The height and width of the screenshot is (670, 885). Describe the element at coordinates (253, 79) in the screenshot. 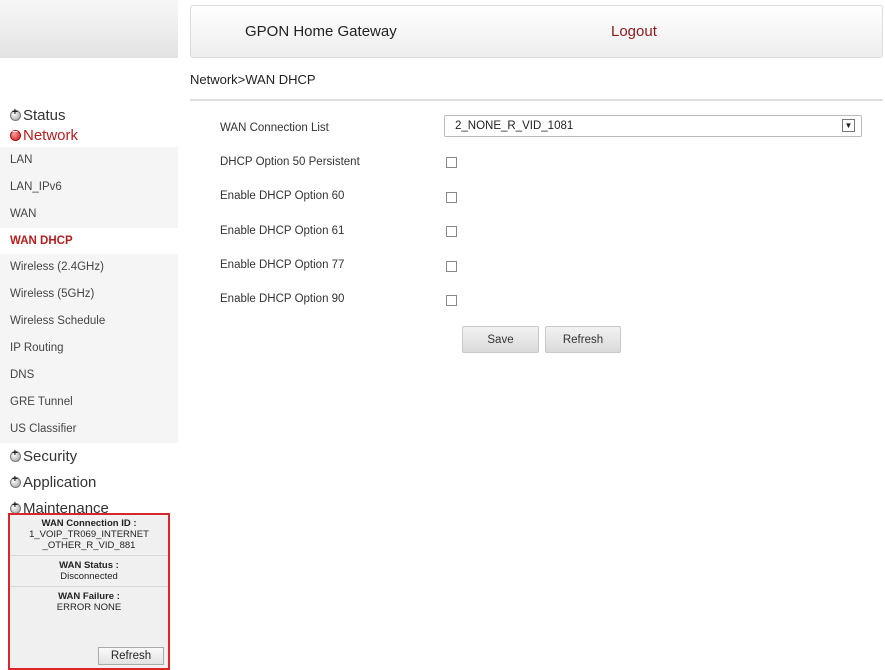

I see `breadcrumb: Network>WAN DHCP` at that location.